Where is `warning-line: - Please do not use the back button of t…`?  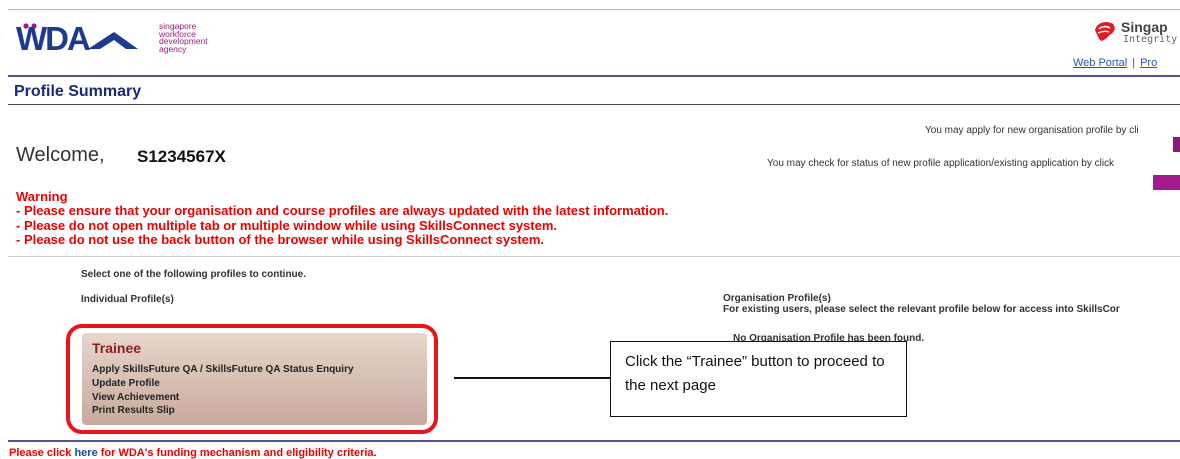 warning-line: - Please do not use the back button of t… is located at coordinates (280, 239).